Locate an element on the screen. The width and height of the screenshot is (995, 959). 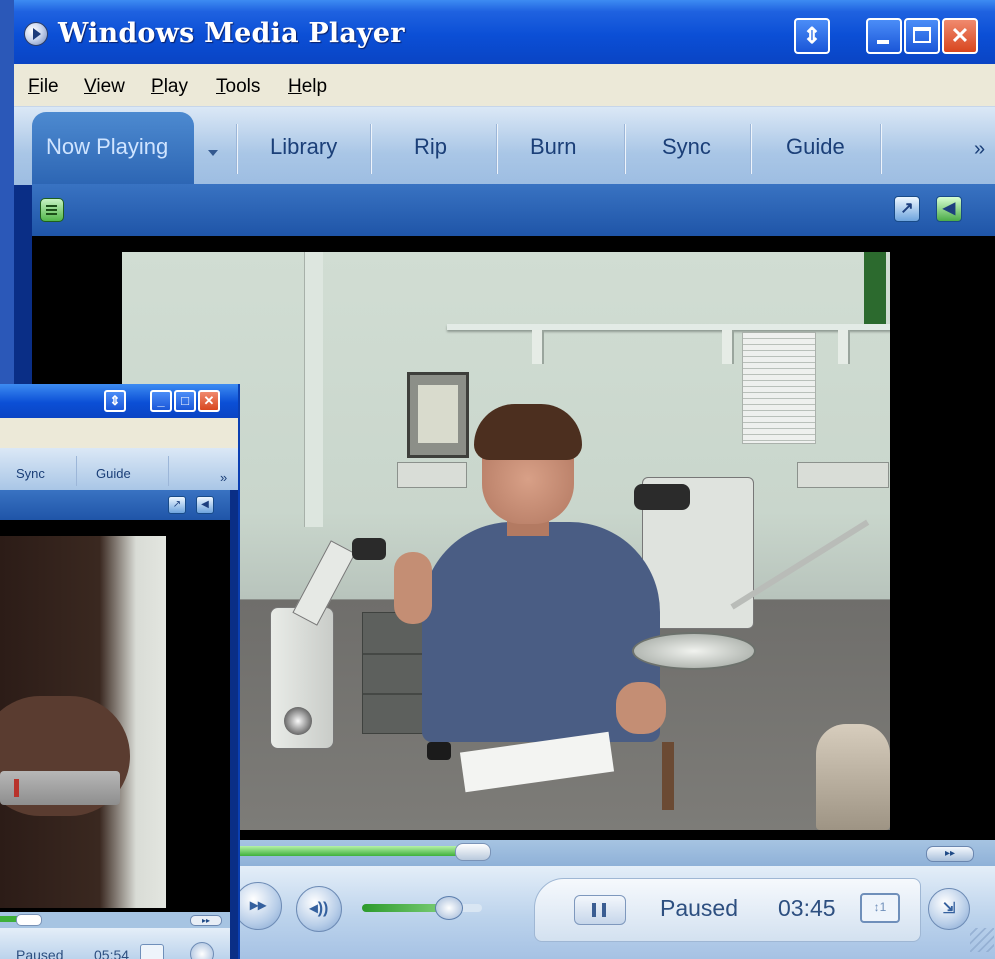
minimize-icon is located at coordinates (883, 42).